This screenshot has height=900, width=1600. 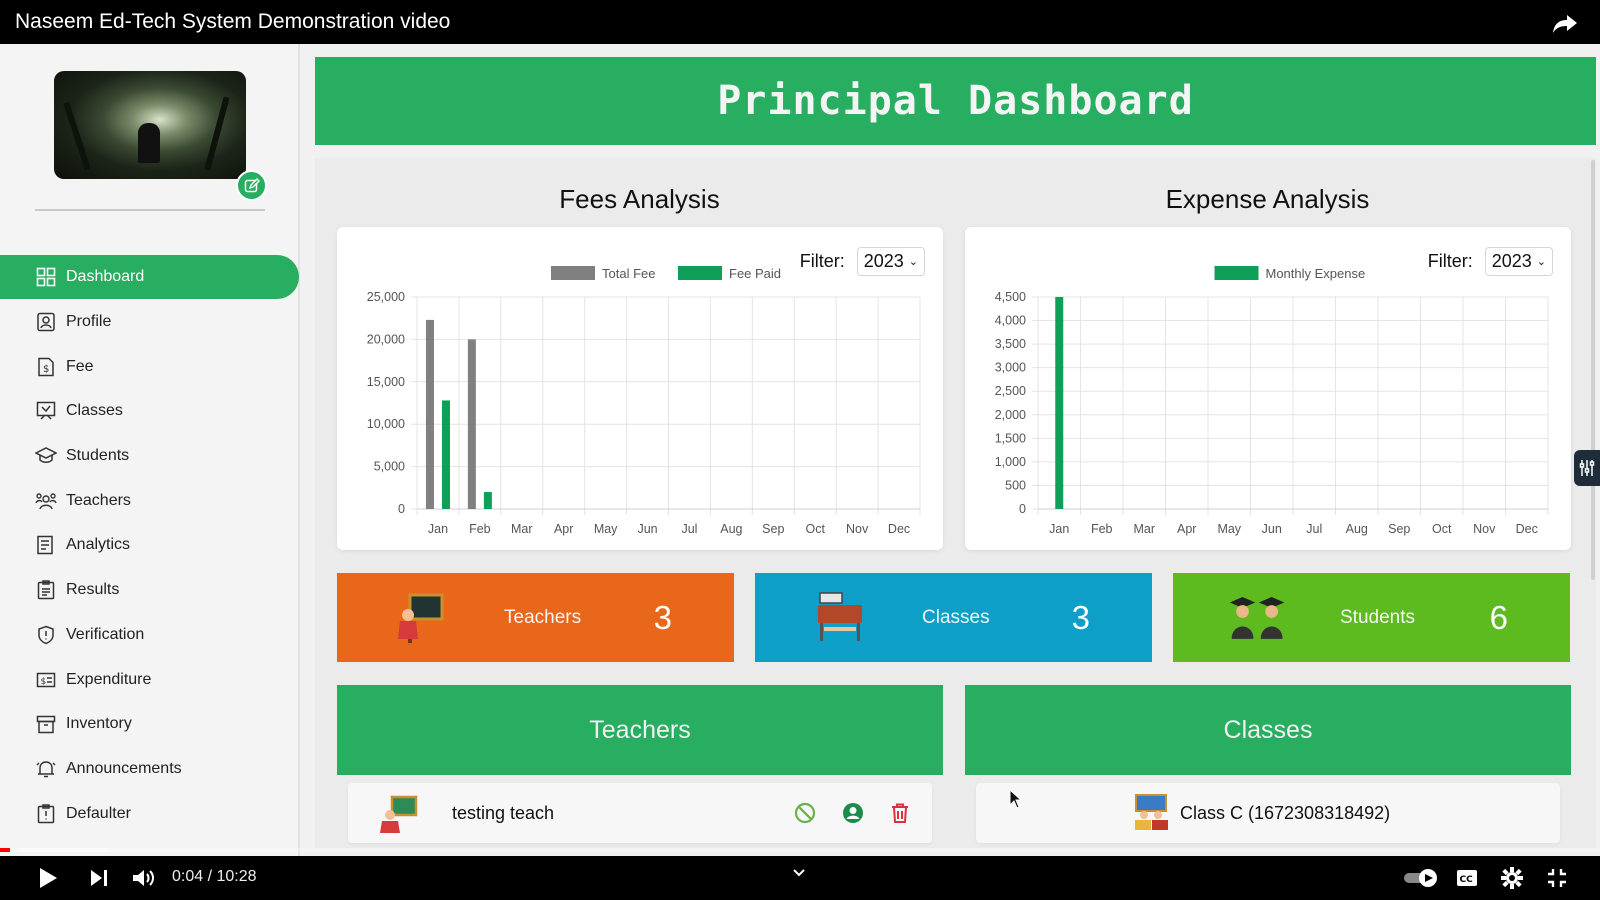 What do you see at coordinates (1371, 617) in the screenshot?
I see `students-stat-card: Students 6` at bounding box center [1371, 617].